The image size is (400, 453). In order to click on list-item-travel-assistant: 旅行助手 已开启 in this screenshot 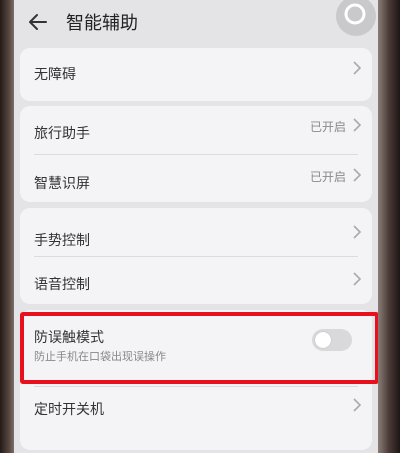, I will do `click(196, 130)`.